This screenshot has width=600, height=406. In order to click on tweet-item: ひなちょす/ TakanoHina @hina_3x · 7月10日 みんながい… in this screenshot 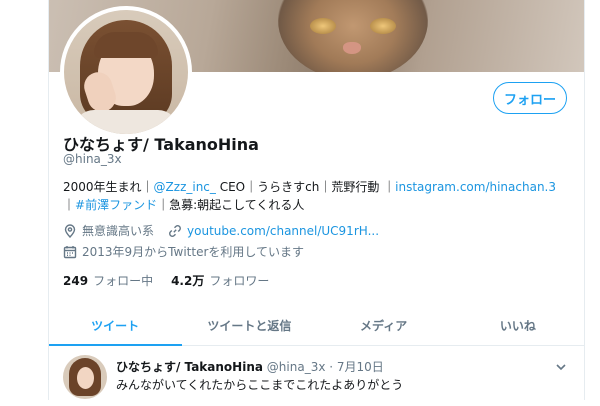, I will do `click(316, 376)`.